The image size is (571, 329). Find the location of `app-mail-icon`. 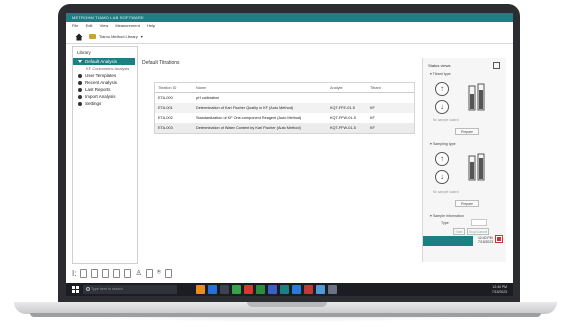

app-mail-icon is located at coordinates (296, 289).